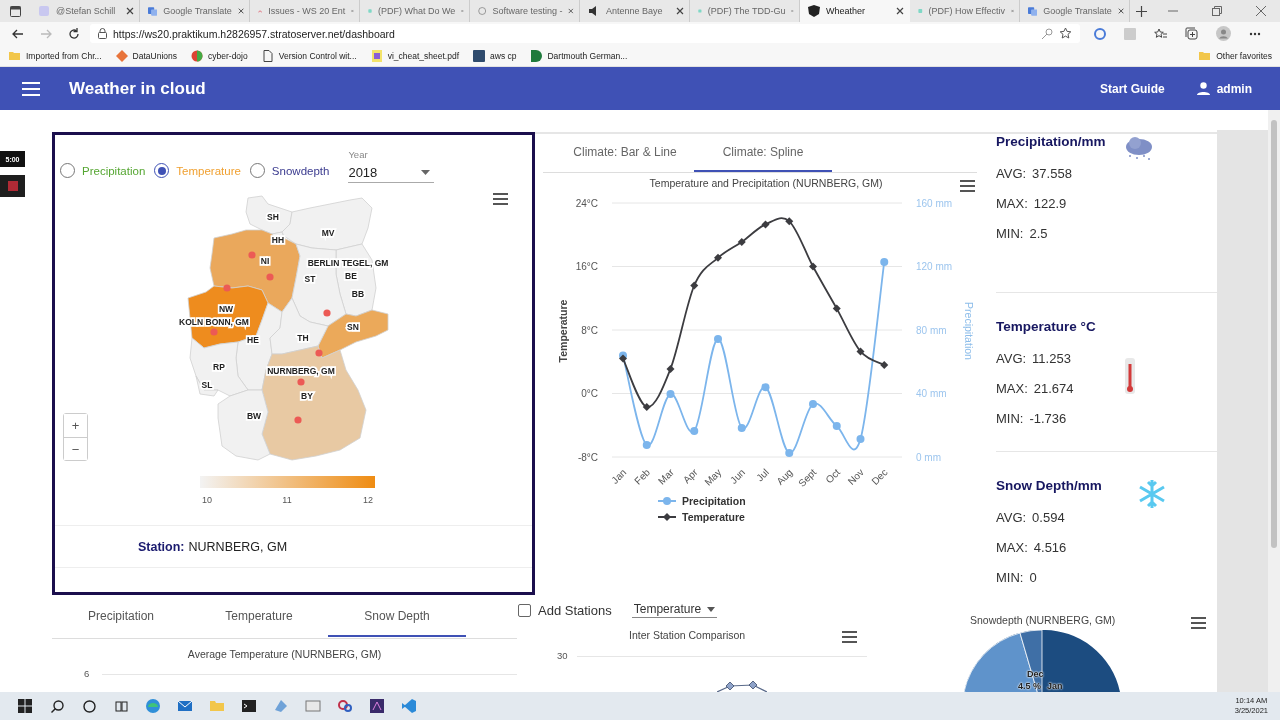 The width and height of the screenshot is (1280, 720). I want to click on radio-option: Snowdepth, so click(289, 170).